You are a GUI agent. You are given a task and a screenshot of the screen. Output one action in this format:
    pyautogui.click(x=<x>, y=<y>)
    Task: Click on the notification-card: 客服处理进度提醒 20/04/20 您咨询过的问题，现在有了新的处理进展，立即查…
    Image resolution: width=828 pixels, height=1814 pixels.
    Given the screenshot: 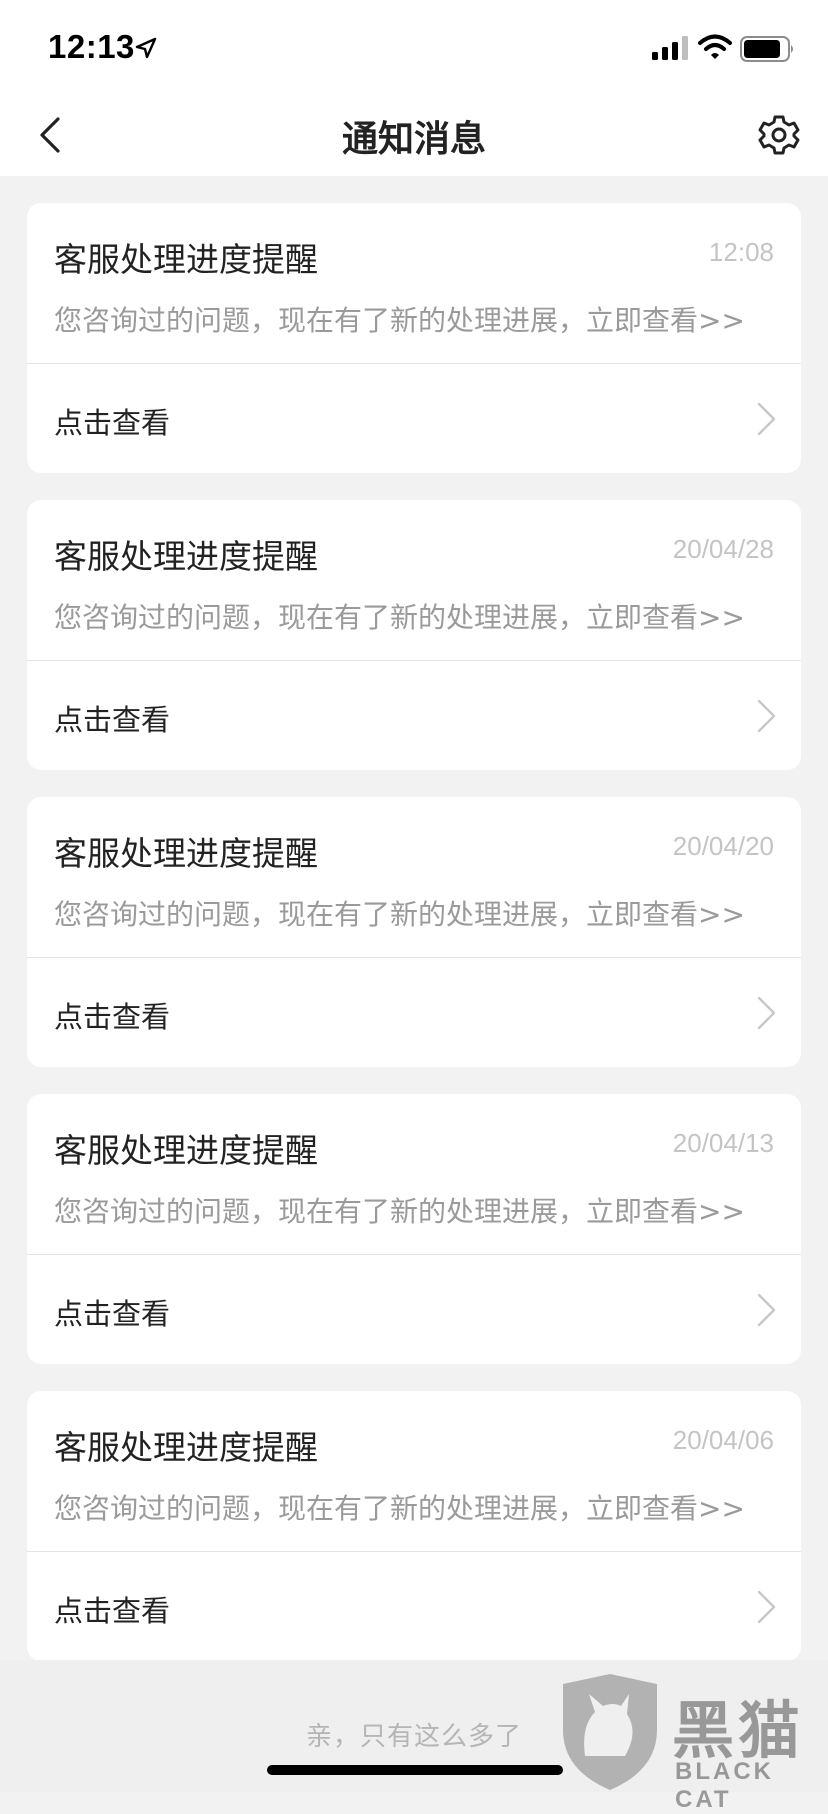 What is the action you would take?
    pyautogui.click(x=414, y=932)
    